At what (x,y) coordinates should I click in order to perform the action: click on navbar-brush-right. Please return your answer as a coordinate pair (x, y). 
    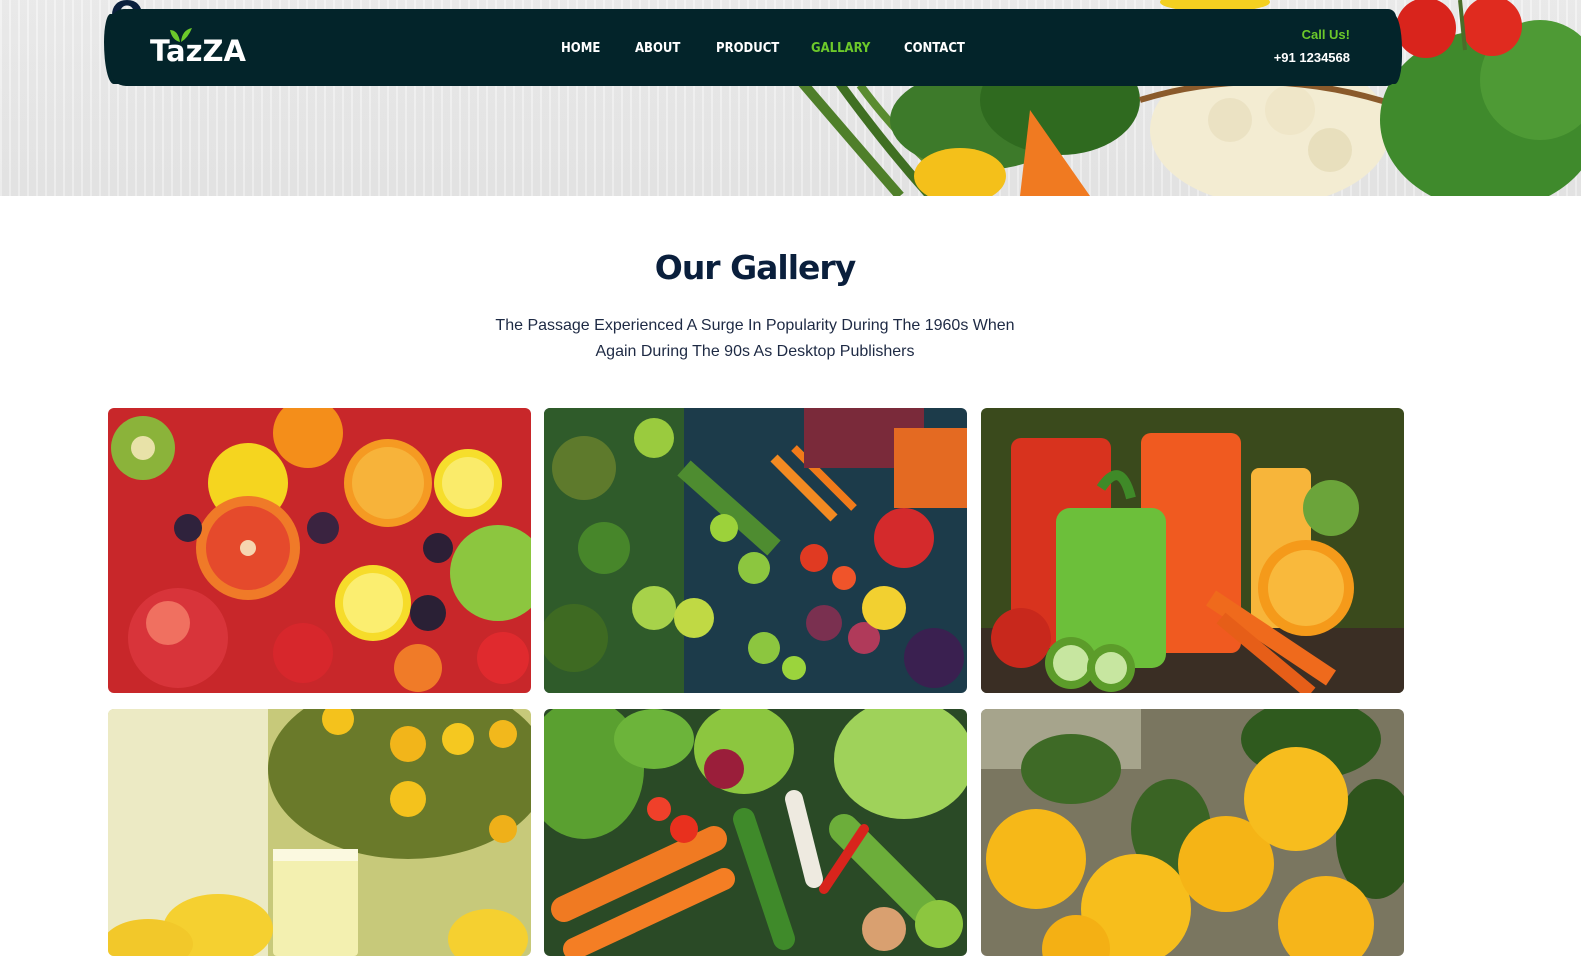
    Looking at the image, I should click on (1393, 49).